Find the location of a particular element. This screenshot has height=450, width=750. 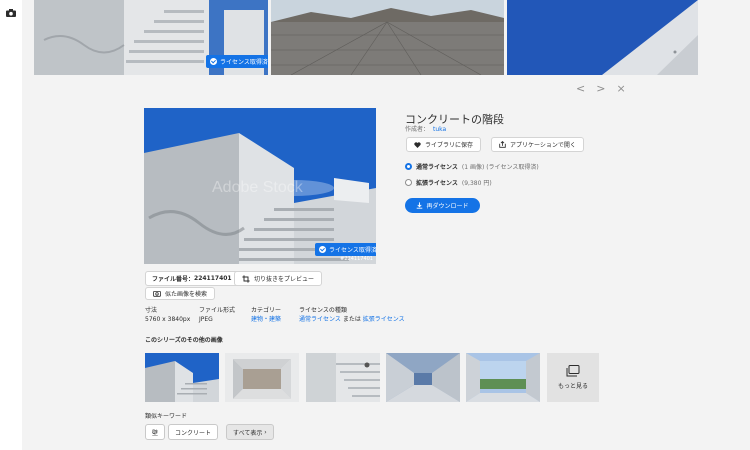

meta-license-type: ライセンスの種類 通常ライセンス または 拡張ライセンス is located at coordinates (352, 315).